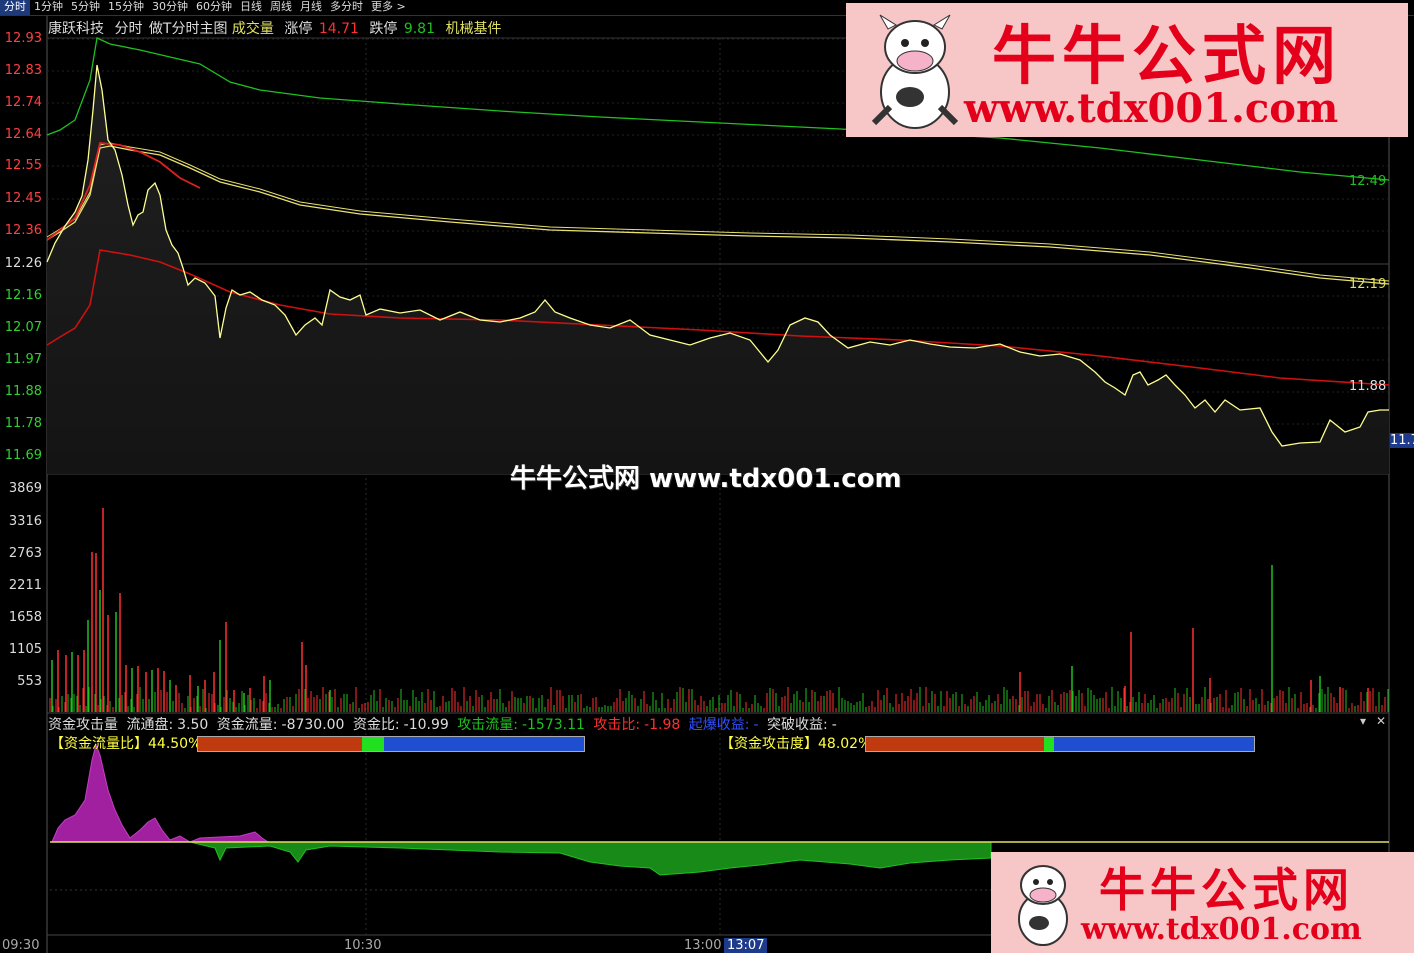 This screenshot has width=1414, height=953. What do you see at coordinates (193, 725) in the screenshot?
I see `float-value: 3.50` at bounding box center [193, 725].